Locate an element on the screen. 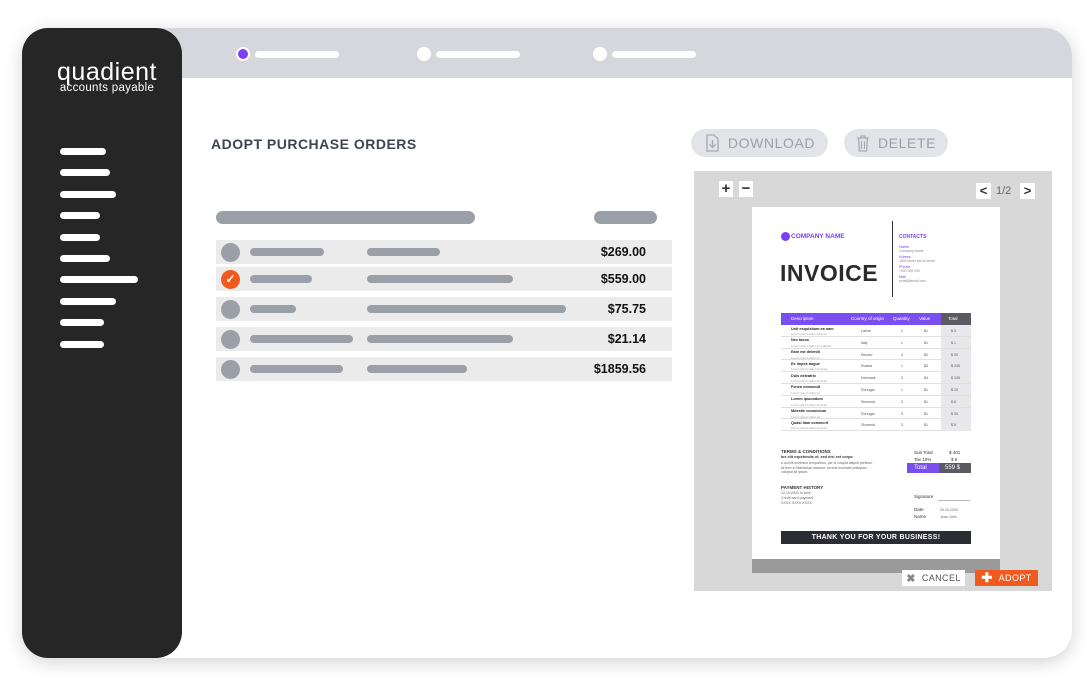  download-icon is located at coordinates (712, 143).